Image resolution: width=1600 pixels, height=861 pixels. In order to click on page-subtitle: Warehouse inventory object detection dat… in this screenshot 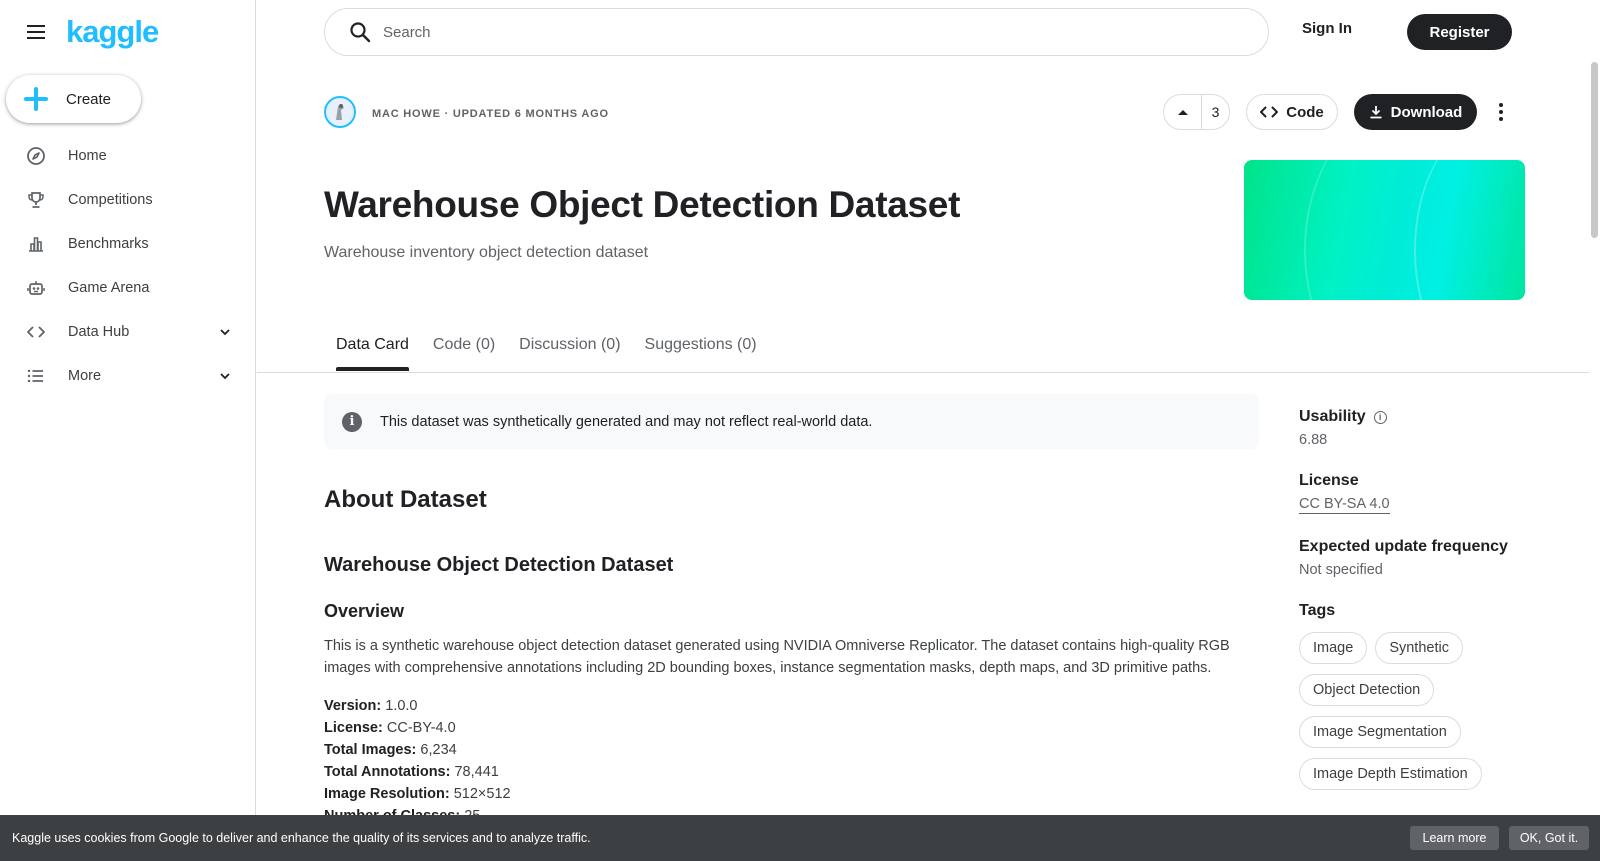, I will do `click(486, 252)`.